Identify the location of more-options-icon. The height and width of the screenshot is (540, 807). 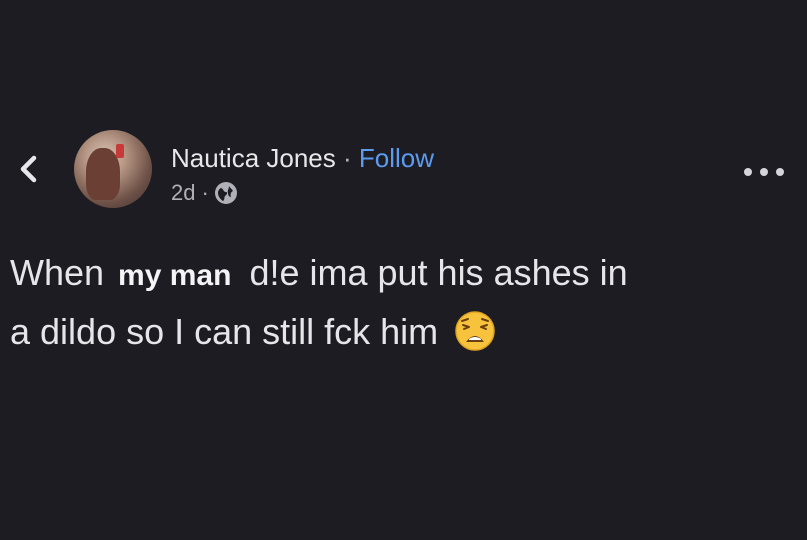
(748, 172).